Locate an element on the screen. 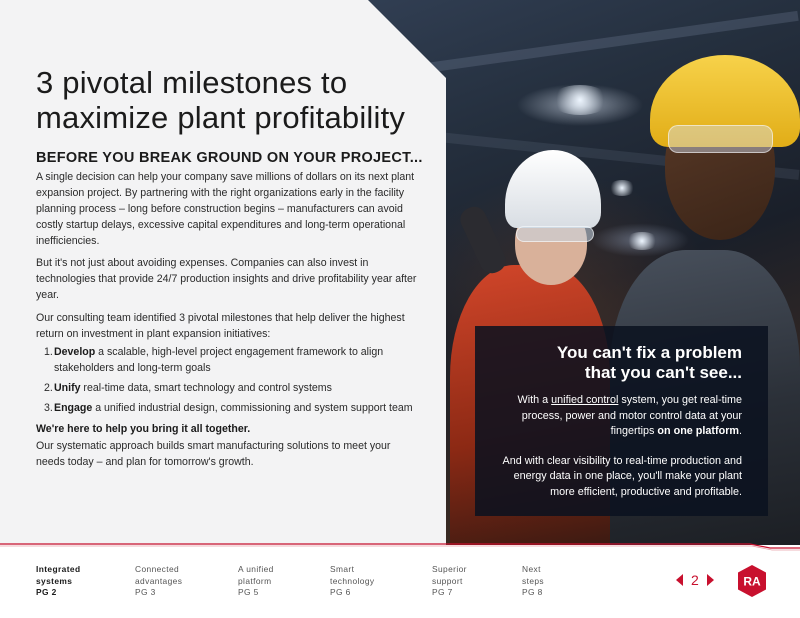 The width and height of the screenshot is (800, 618). pager: 2 is located at coordinates (695, 580).